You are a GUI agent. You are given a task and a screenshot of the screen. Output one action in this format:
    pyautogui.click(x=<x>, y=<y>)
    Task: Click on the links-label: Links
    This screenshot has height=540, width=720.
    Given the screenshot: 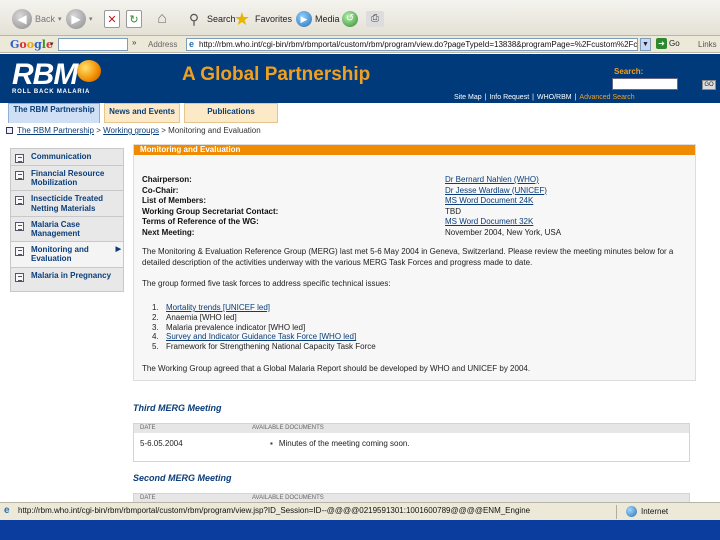 What is the action you would take?
    pyautogui.click(x=707, y=44)
    